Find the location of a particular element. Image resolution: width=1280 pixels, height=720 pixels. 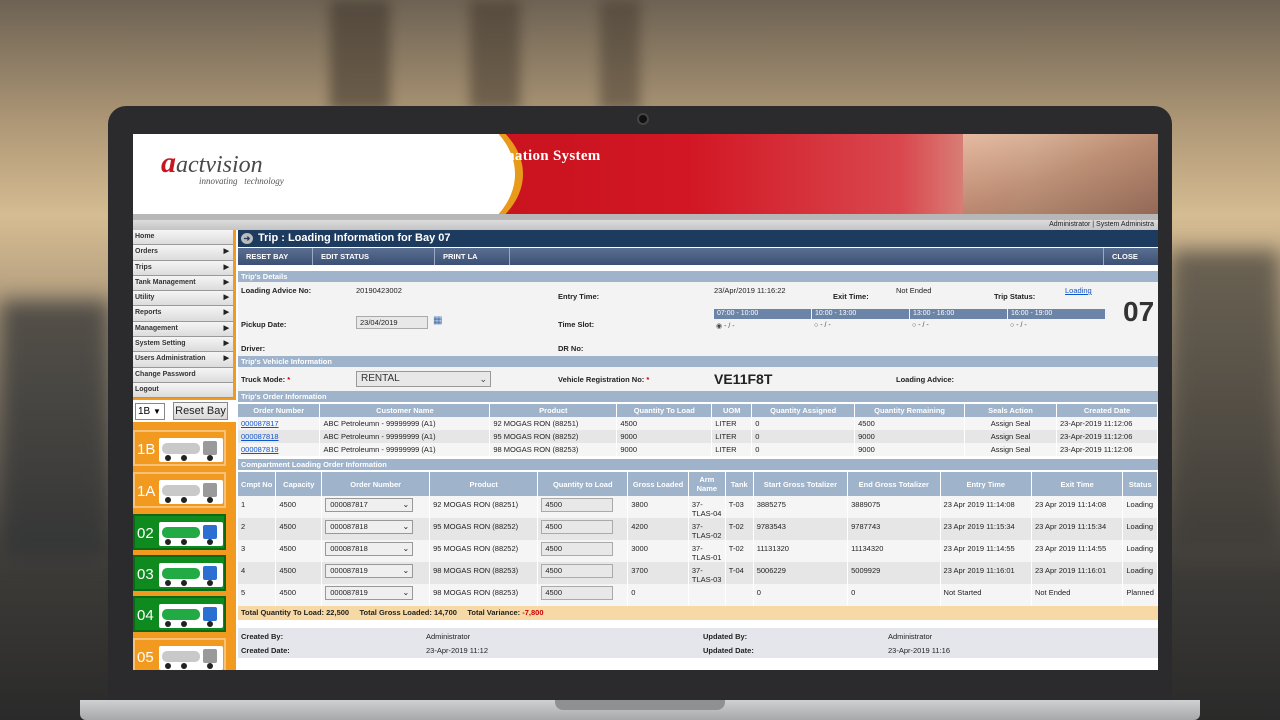

compartment-cell: 95 MOGAS RON (88252) is located at coordinates (484, 529).